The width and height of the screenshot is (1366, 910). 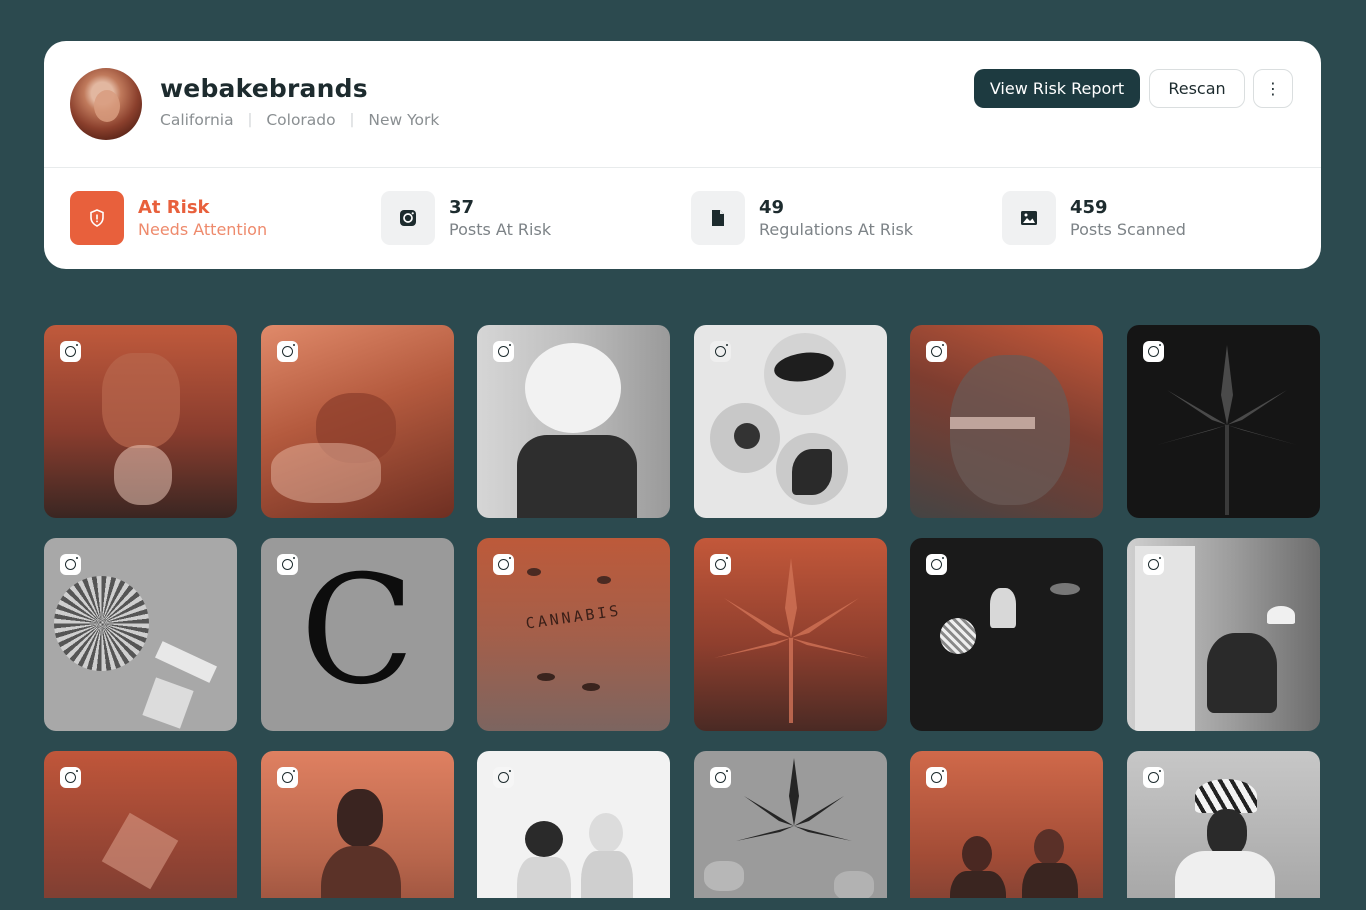 I want to click on letter-c-graphic: C, so click(x=357, y=631).